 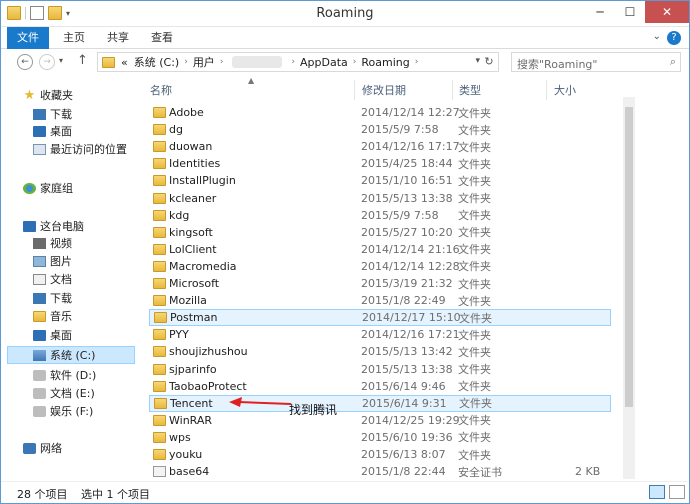 I want to click on table-row: sjparinfo 2015/5/13 13:38 文件夹, so click(x=380, y=369).